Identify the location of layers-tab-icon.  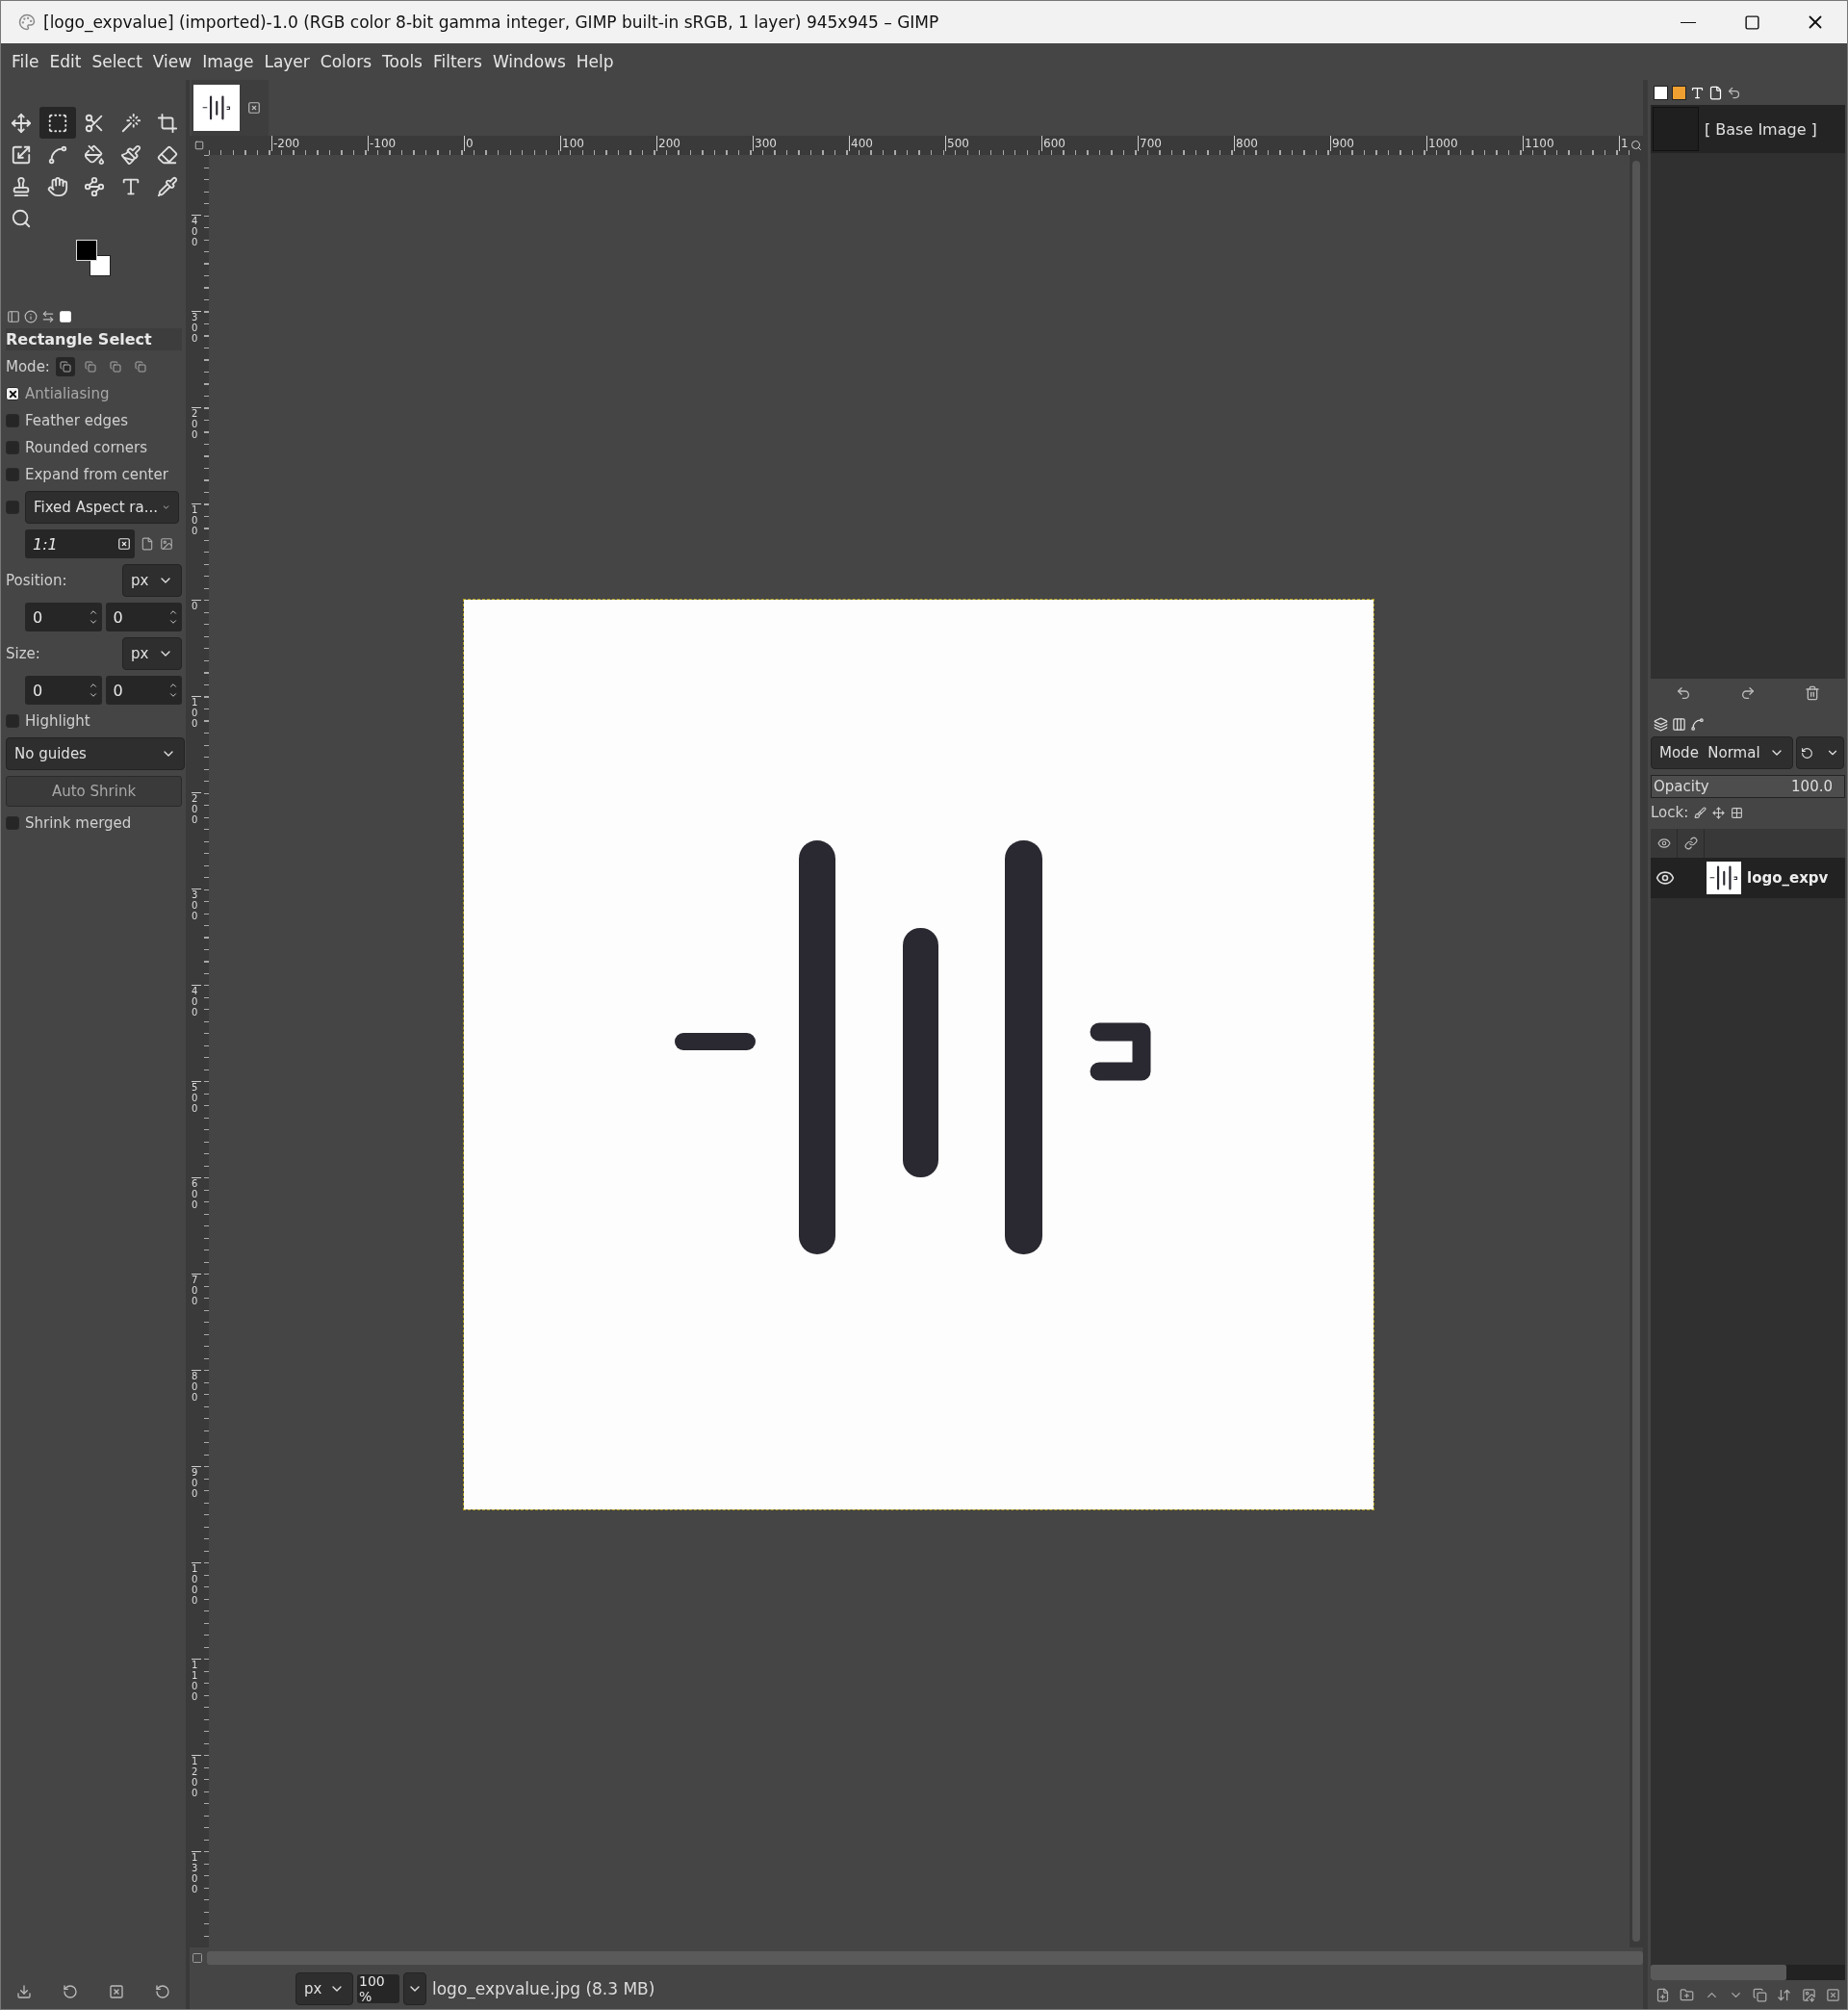
(1661, 724).